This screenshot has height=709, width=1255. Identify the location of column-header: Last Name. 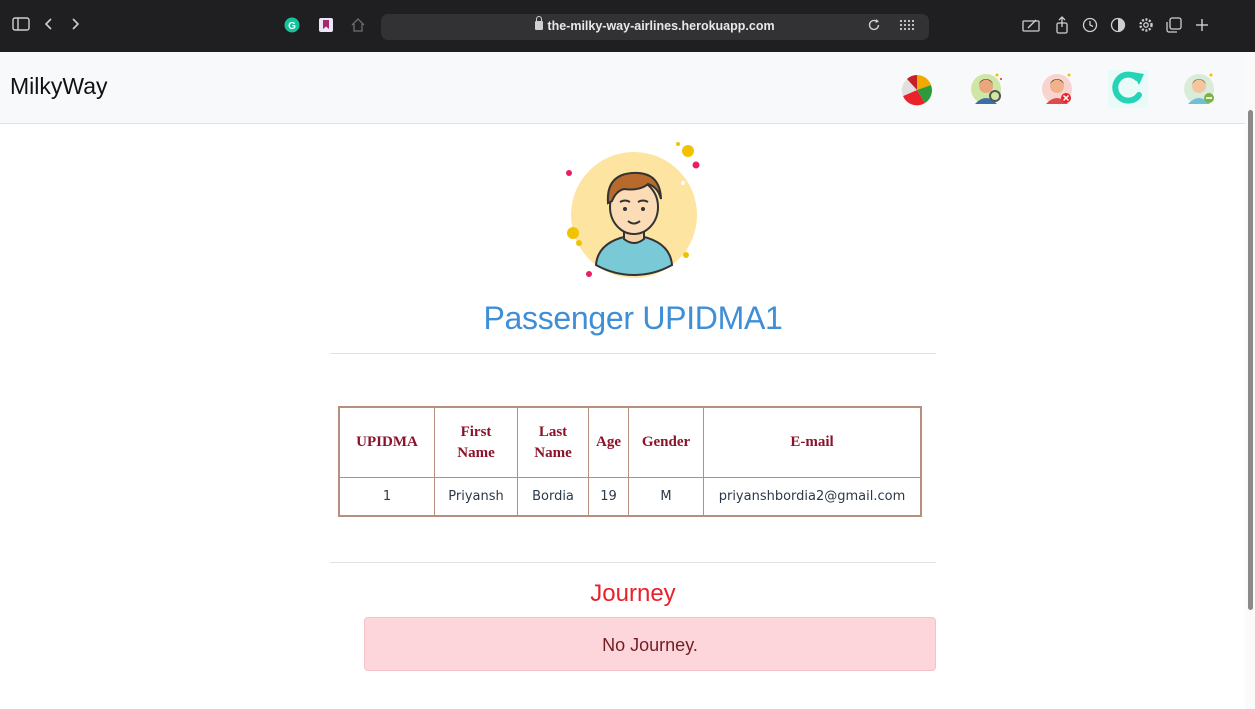
(553, 442).